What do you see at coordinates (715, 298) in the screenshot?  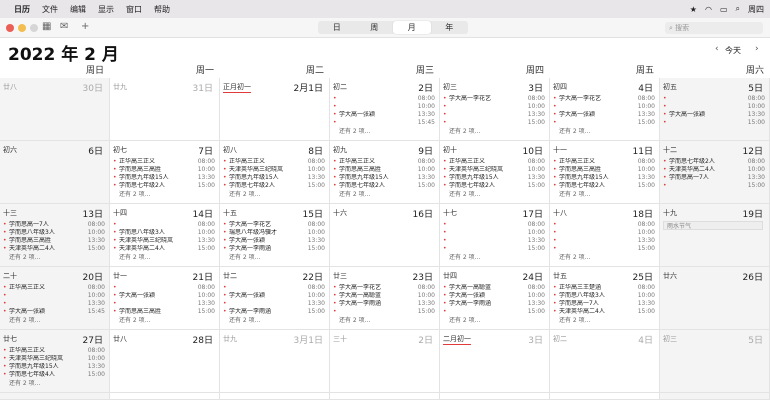 I see `day-cell: 廿六 26日` at bounding box center [715, 298].